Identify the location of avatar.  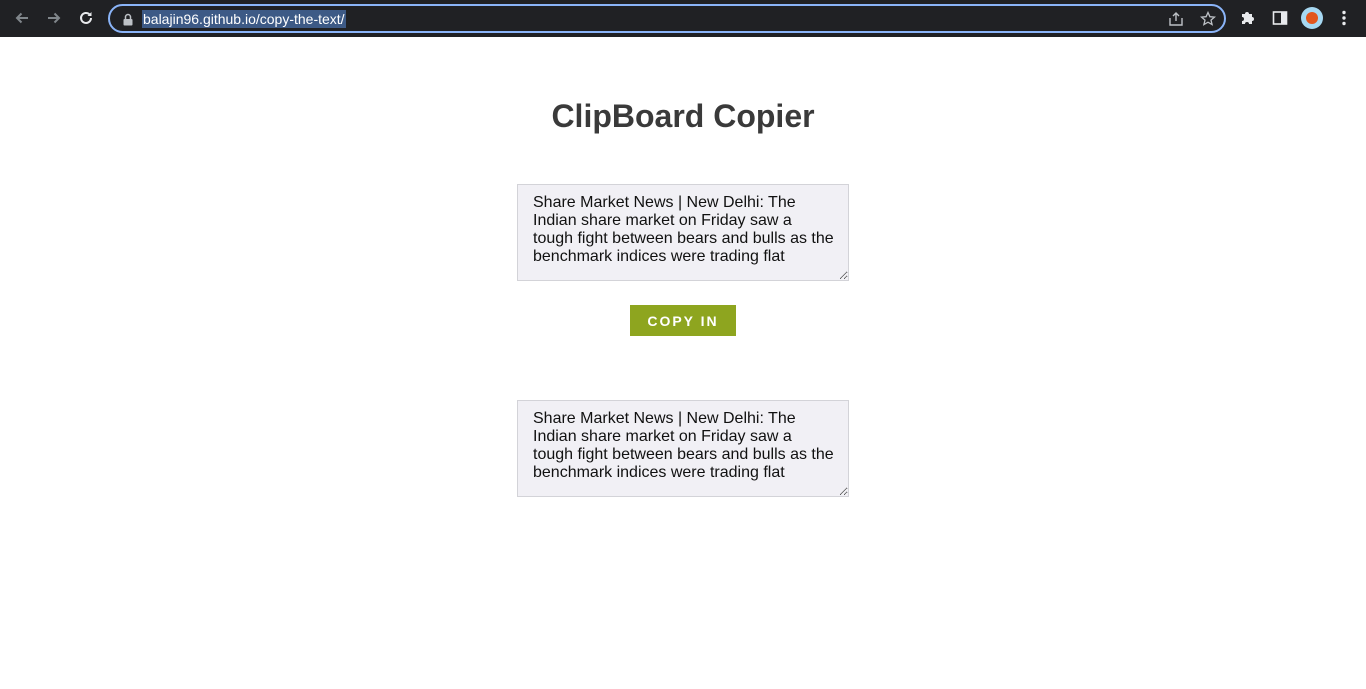
(1312, 18).